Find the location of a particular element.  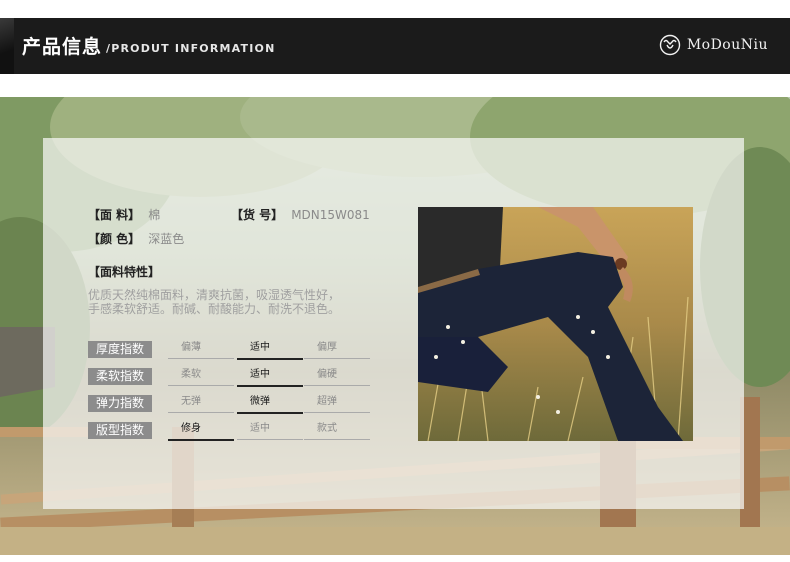

product-photo is located at coordinates (555, 324).